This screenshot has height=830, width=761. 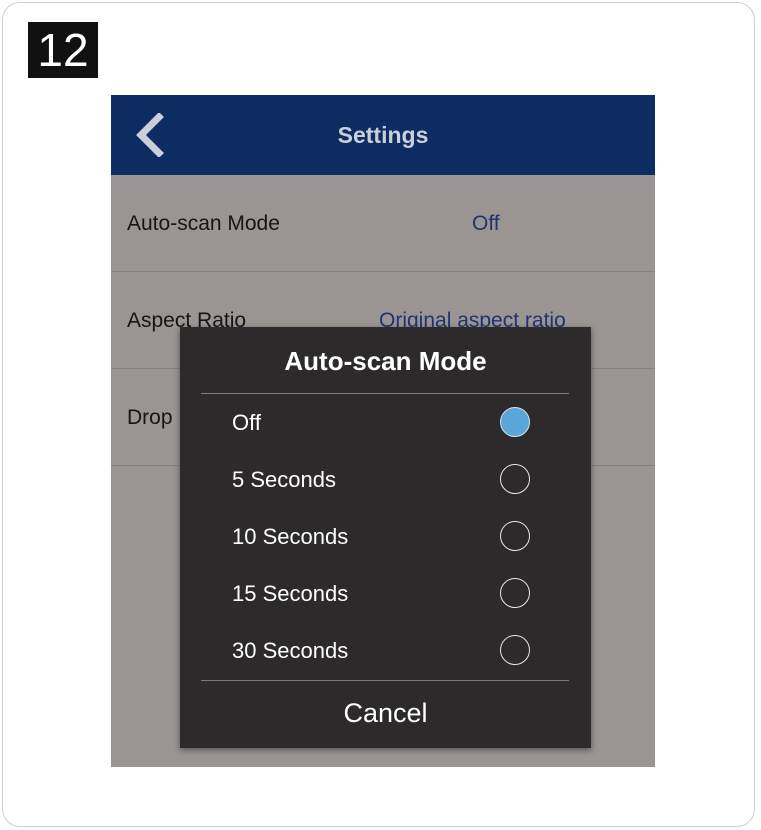 I want to click on option-5-seconds: 5 Seconds, so click(x=385, y=479).